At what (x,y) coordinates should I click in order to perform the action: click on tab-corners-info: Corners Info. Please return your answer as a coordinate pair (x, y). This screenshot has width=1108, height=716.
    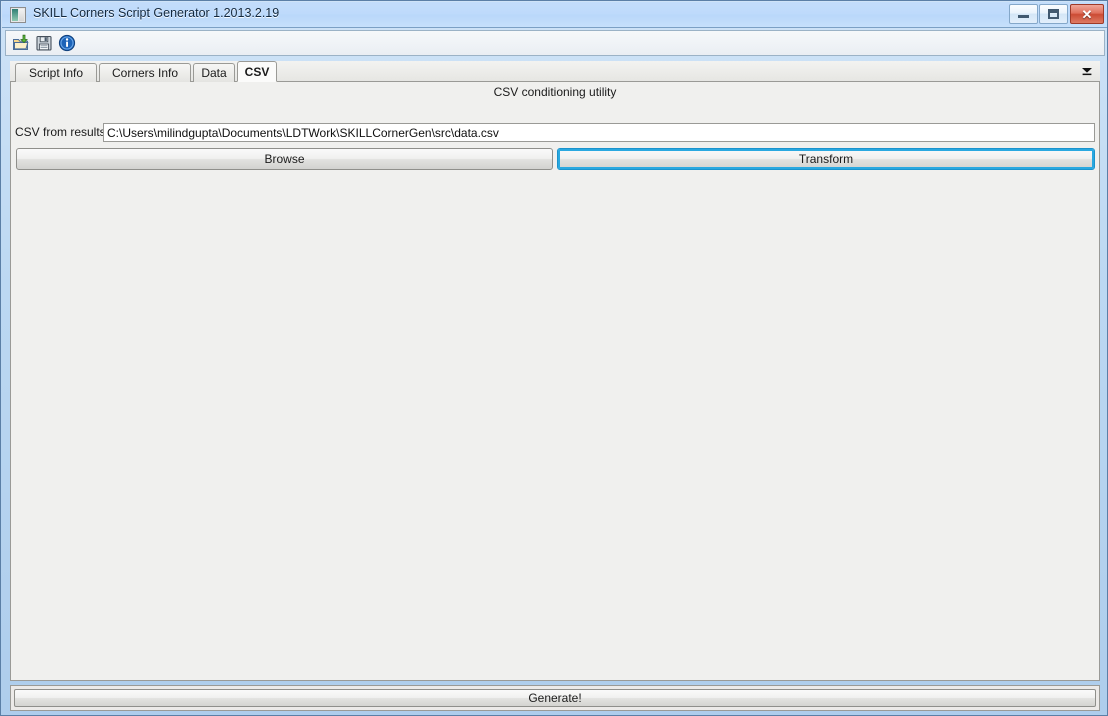
    Looking at the image, I should click on (145, 72).